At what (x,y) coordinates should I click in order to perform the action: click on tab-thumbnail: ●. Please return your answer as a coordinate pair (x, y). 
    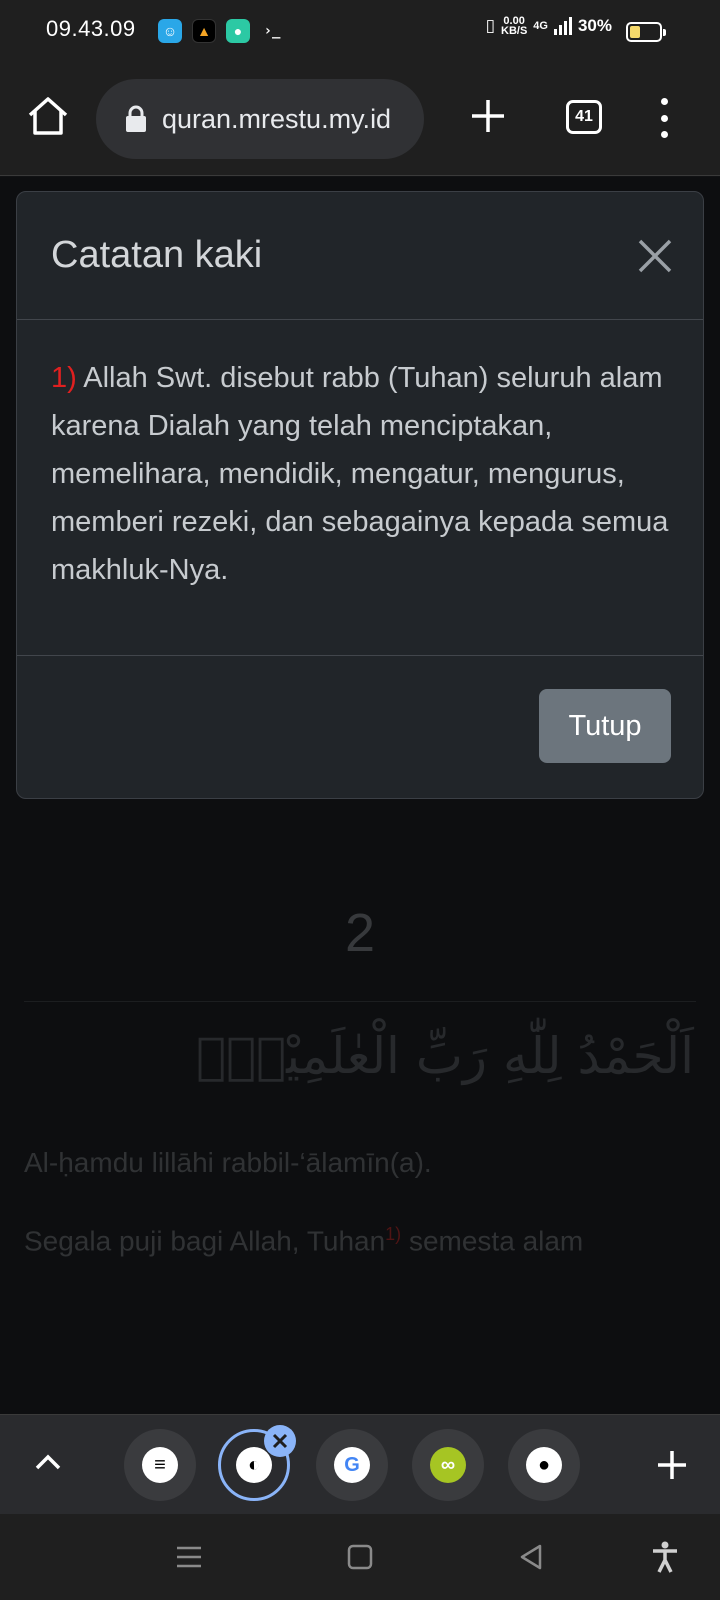
    Looking at the image, I should click on (544, 1465).